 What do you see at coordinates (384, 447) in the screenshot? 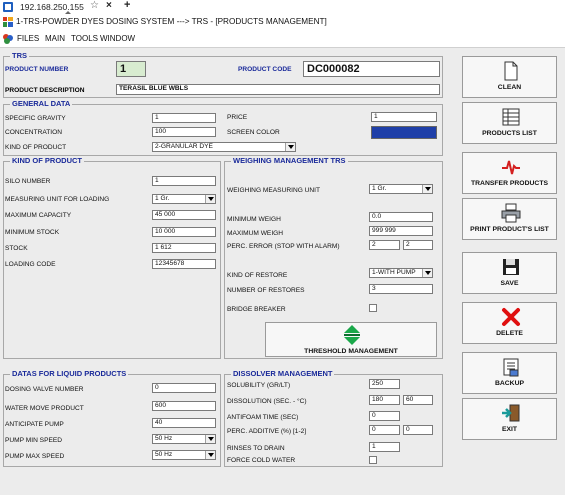
I see `rinses-to-drain-field: 1` at bounding box center [384, 447].